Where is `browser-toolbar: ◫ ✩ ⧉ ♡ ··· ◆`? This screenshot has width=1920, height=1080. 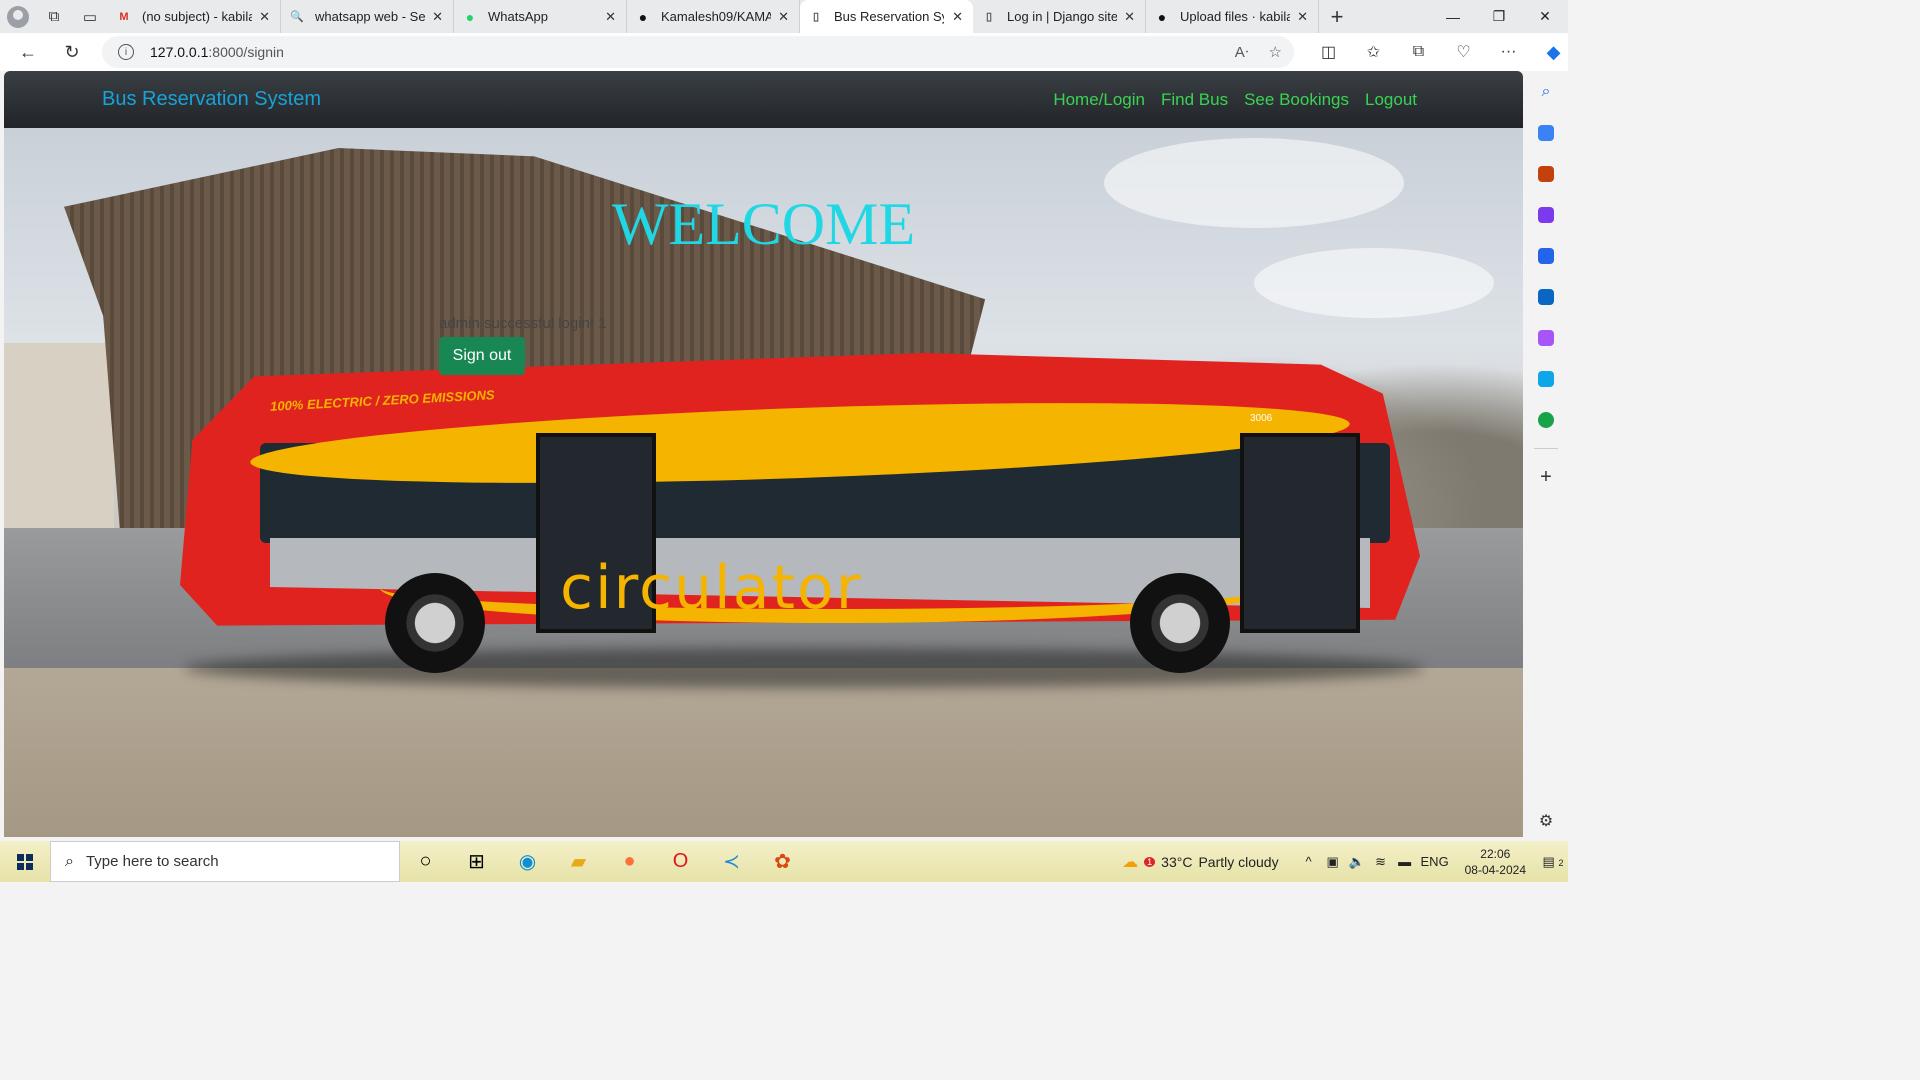 browser-toolbar: ◫ ✩ ⧉ ♡ ··· ◆ is located at coordinates (1441, 52).